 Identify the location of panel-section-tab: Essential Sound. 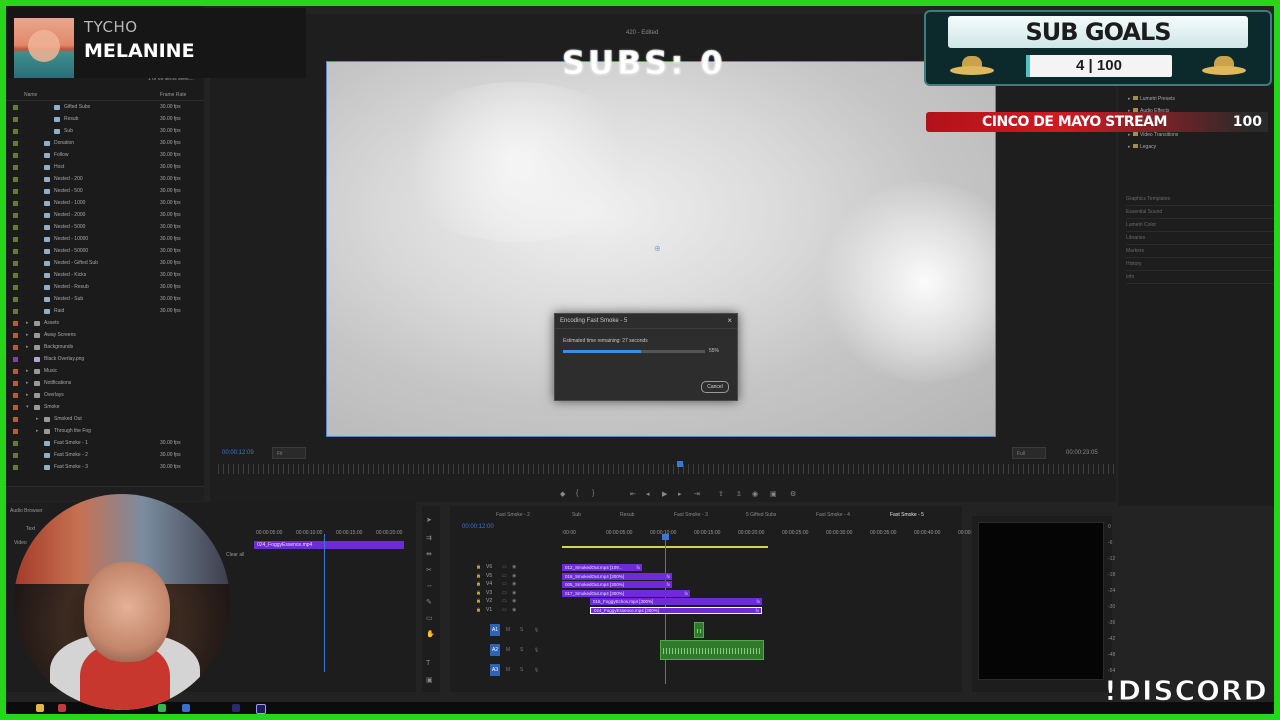
(1200, 214).